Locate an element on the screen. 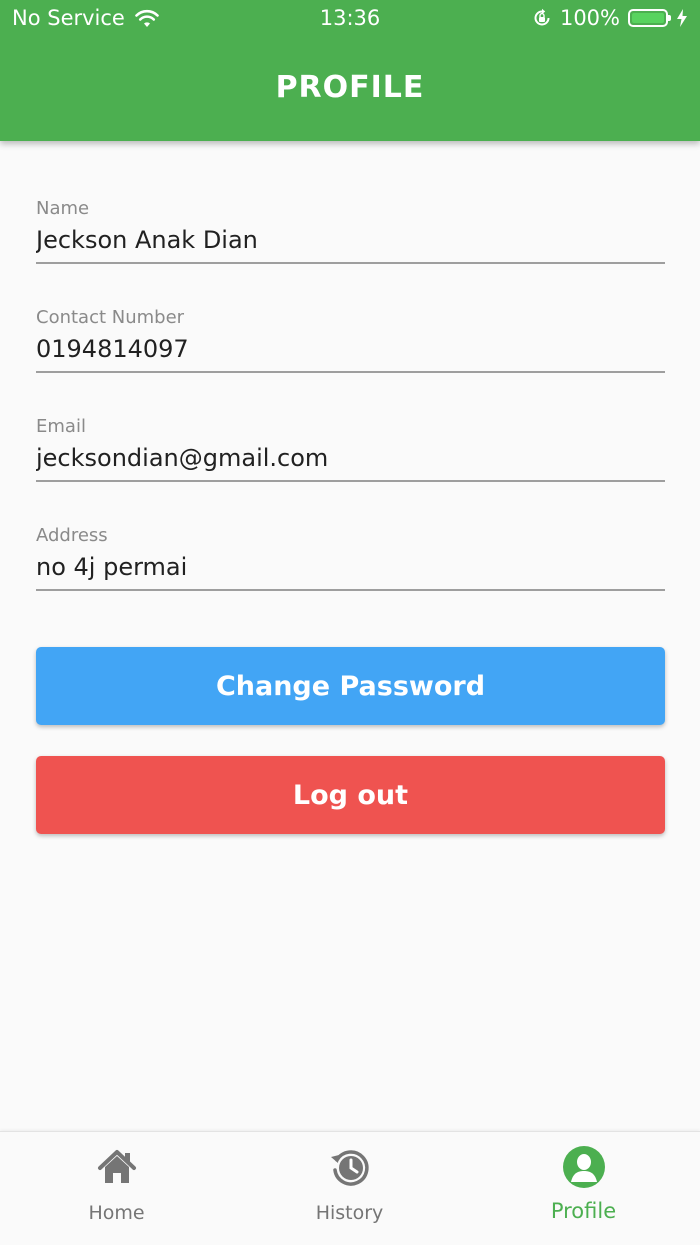 The width and height of the screenshot is (700, 1245). name-label: Name is located at coordinates (63, 208).